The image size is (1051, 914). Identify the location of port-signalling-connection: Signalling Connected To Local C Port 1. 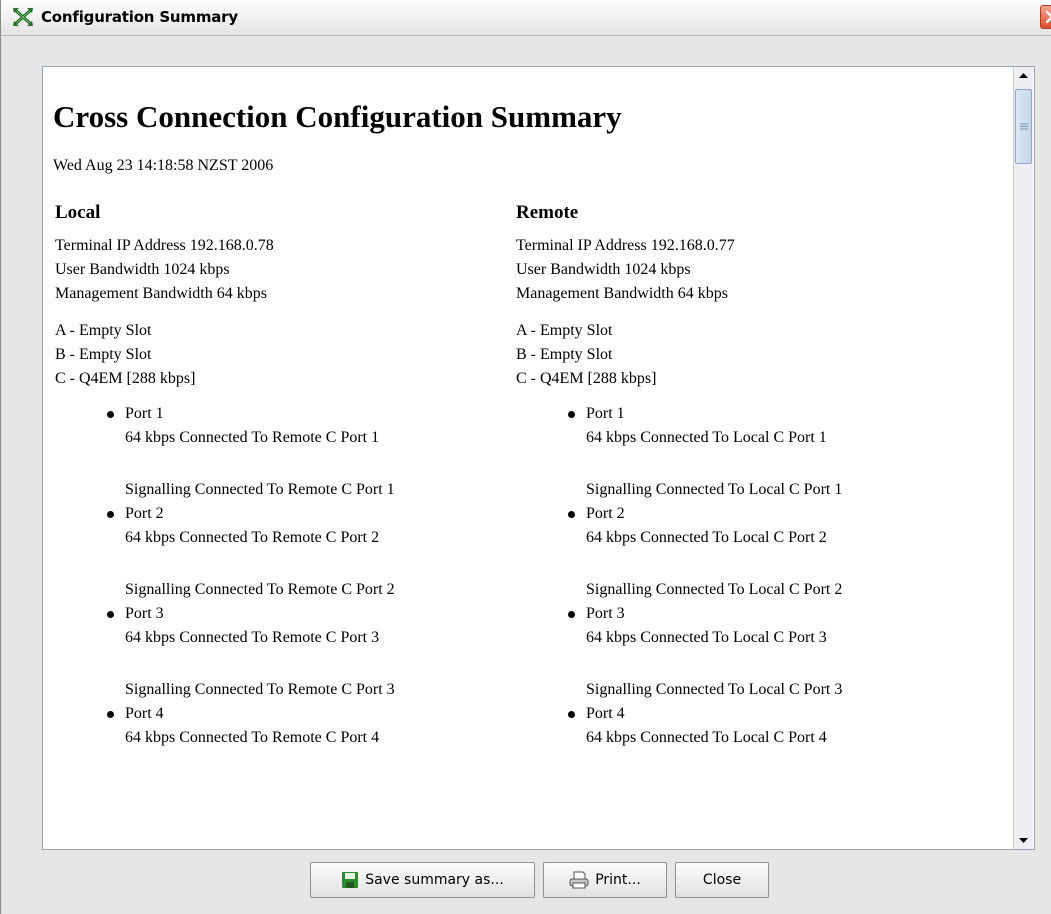
(714, 489).